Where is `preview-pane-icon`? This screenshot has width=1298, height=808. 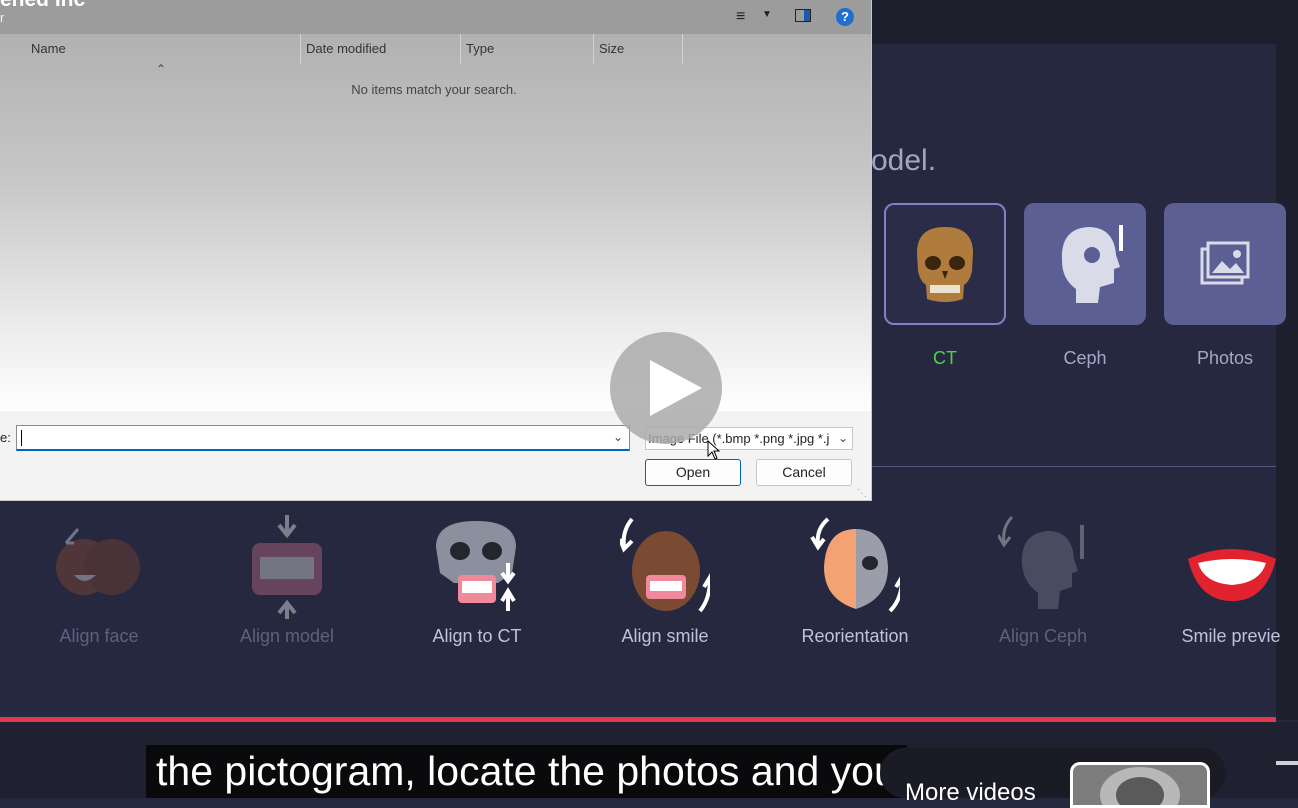
preview-pane-icon is located at coordinates (803, 15).